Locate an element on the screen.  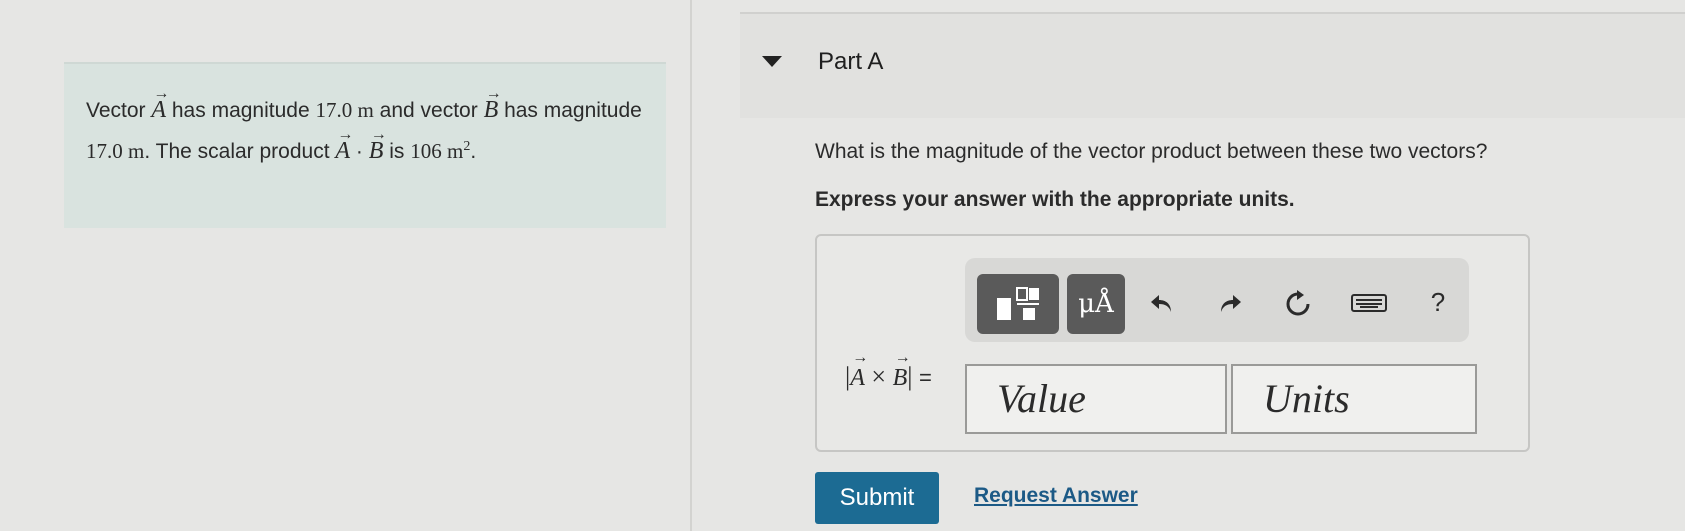
math-toolbar: μÅ ? is located at coordinates (1217, 300).